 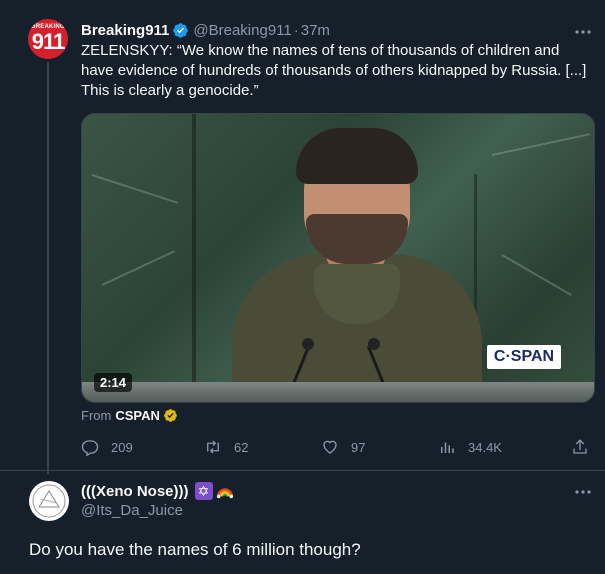 What do you see at coordinates (137, 415) in the screenshot?
I see `from-source-link: CSPAN` at bounding box center [137, 415].